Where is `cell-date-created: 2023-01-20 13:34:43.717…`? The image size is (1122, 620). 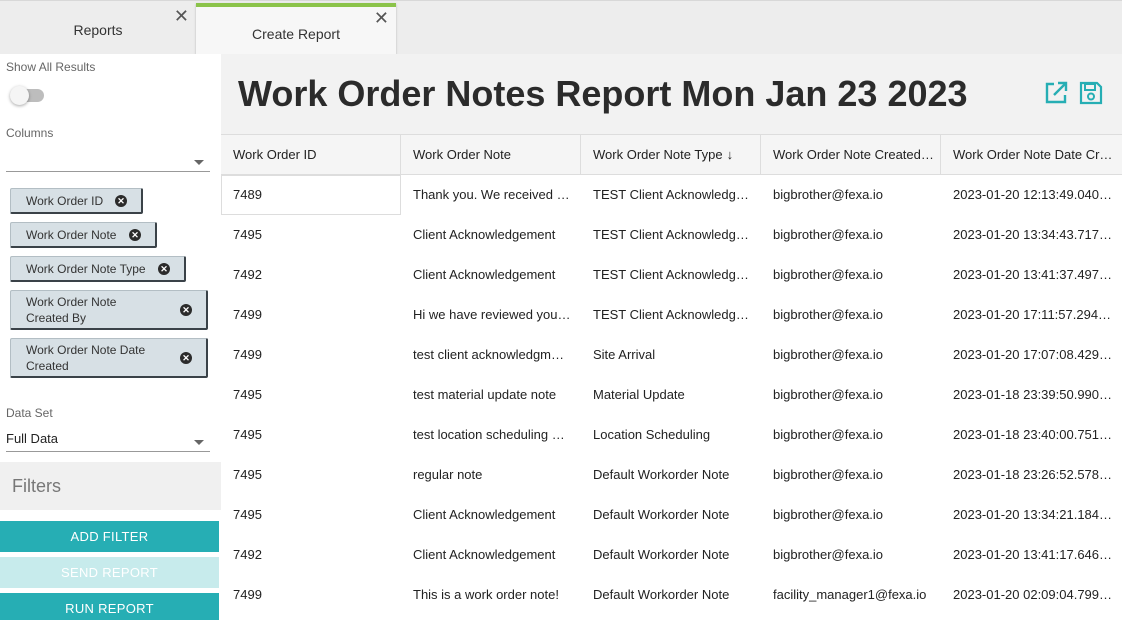 cell-date-created: 2023-01-20 13:34:43.717… is located at coordinates (1031, 235).